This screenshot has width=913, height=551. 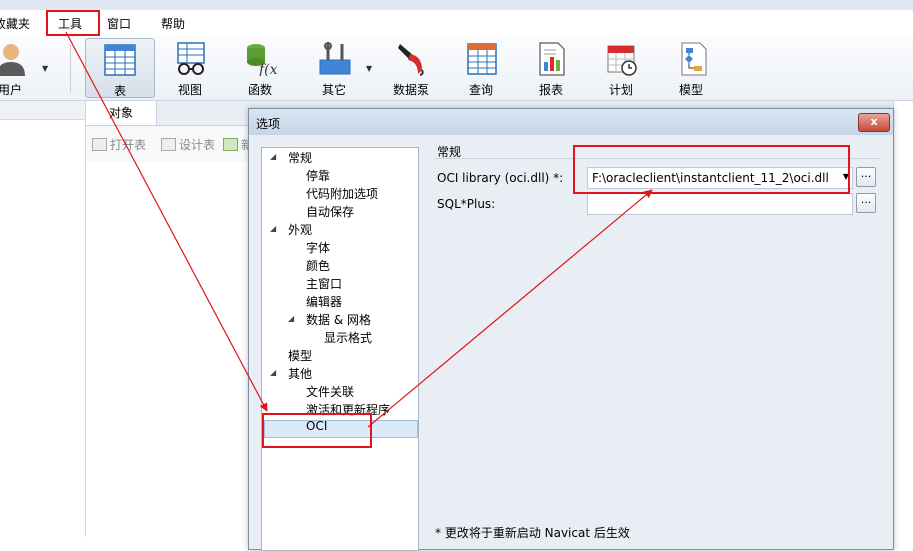 What do you see at coordinates (510, 308) in the screenshot?
I see `arrow-oci-to-path` at bounding box center [510, 308].